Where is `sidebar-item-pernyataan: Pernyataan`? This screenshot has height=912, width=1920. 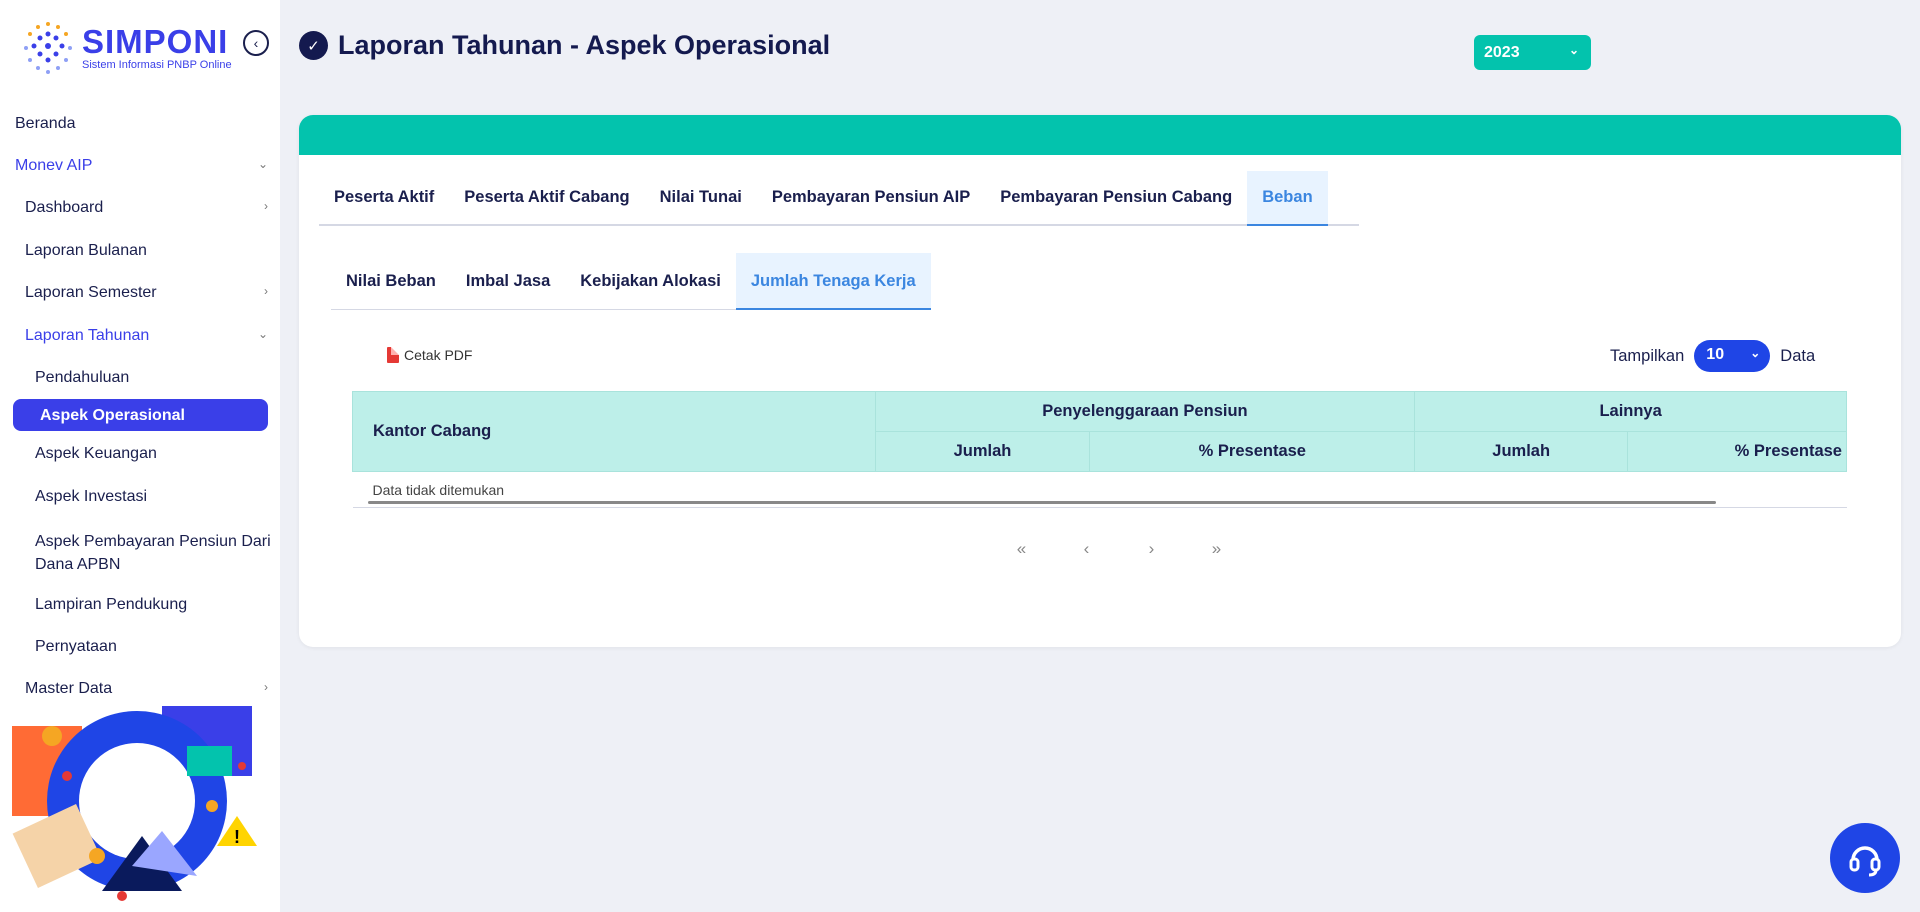 sidebar-item-pernyataan: Pernyataan is located at coordinates (140, 647).